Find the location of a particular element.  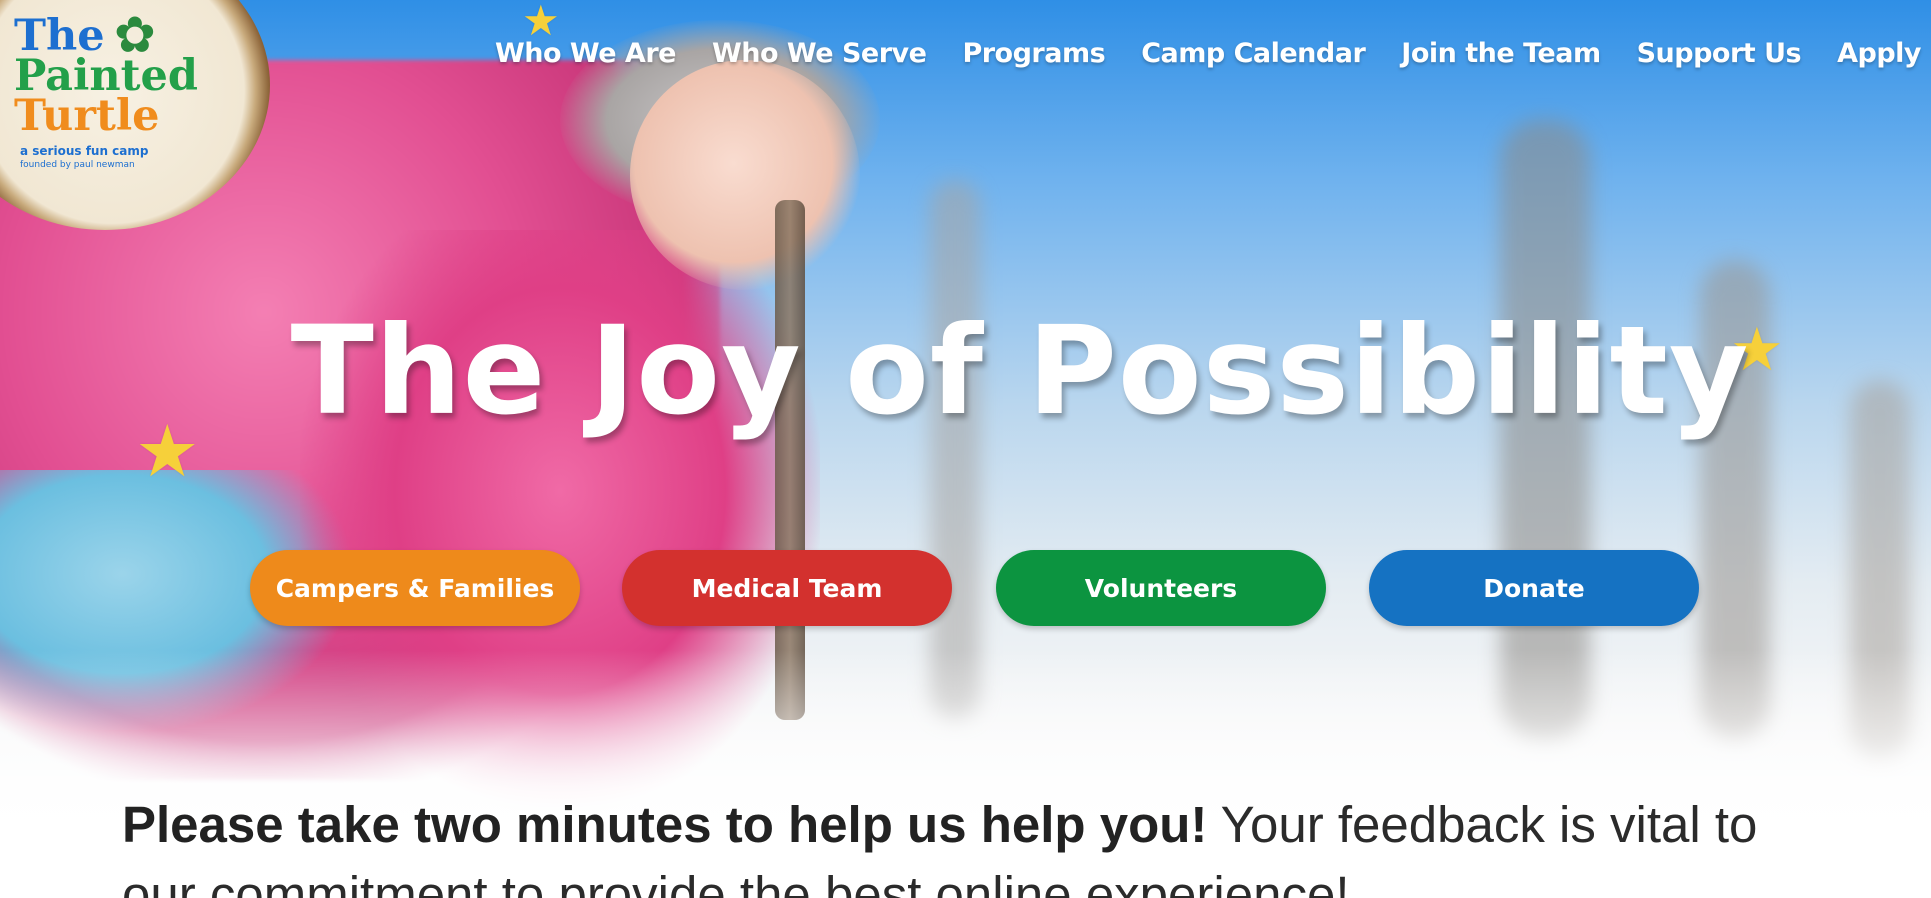

nav-support-us: Support Us is located at coordinates (1719, 53).